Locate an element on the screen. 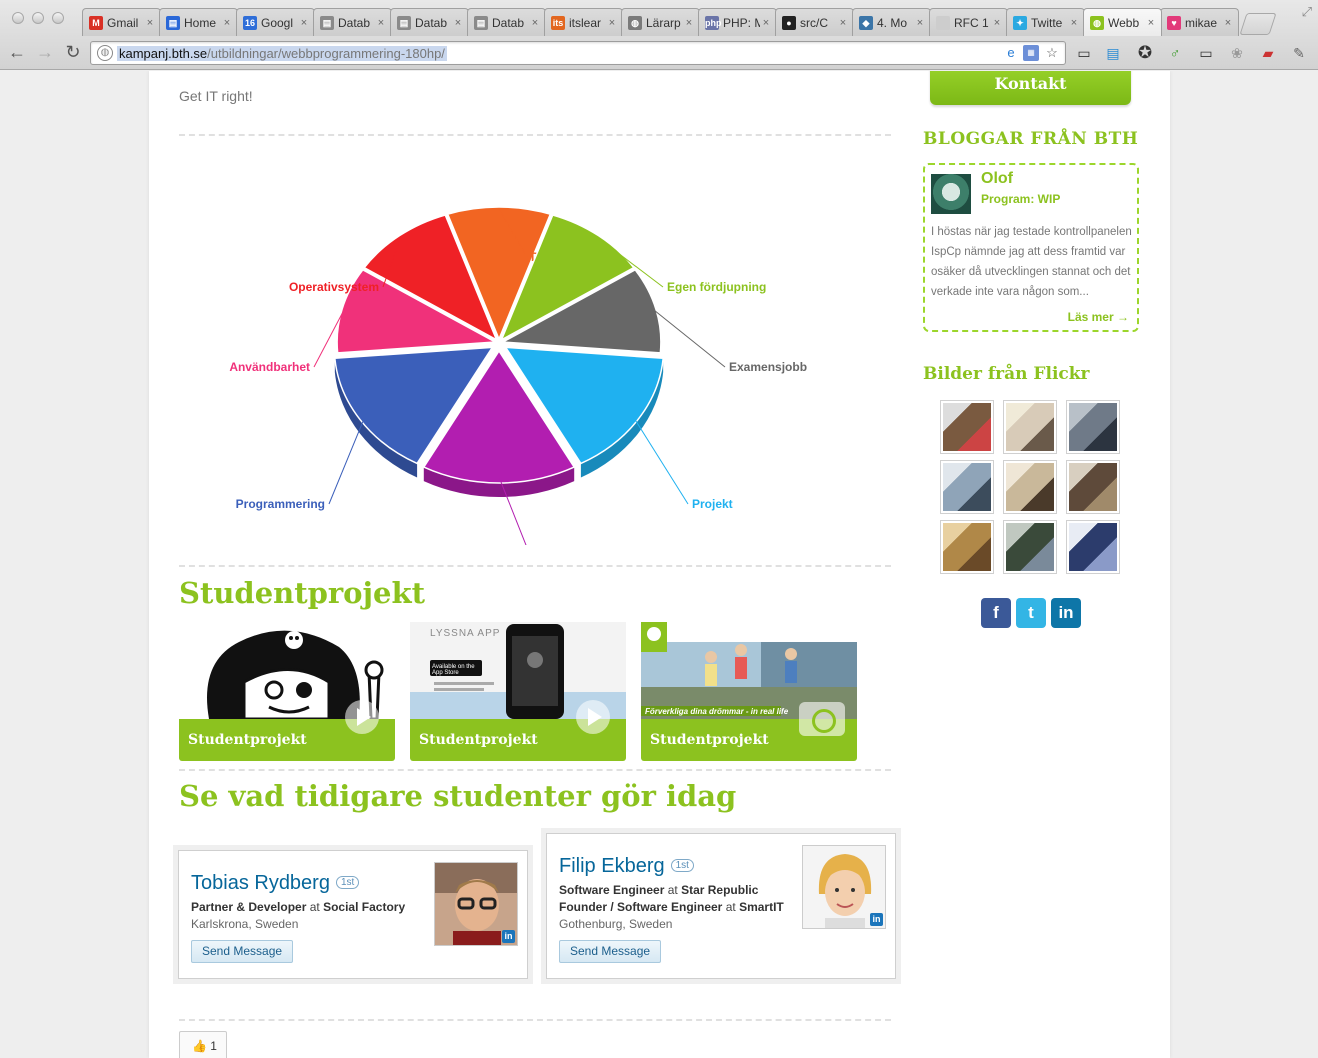 The width and height of the screenshot is (1318, 1058). tab-label: Webb is located at coordinates (1124, 22).